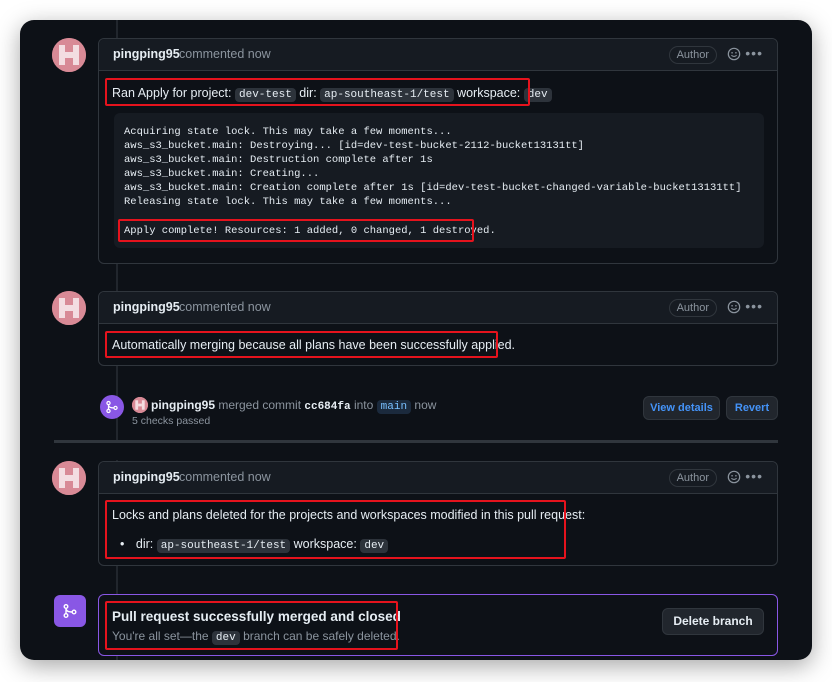 This screenshot has height=682, width=832. Describe the element at coordinates (327, 407) in the screenshot. I see `commit-hash: cc684fa` at that location.